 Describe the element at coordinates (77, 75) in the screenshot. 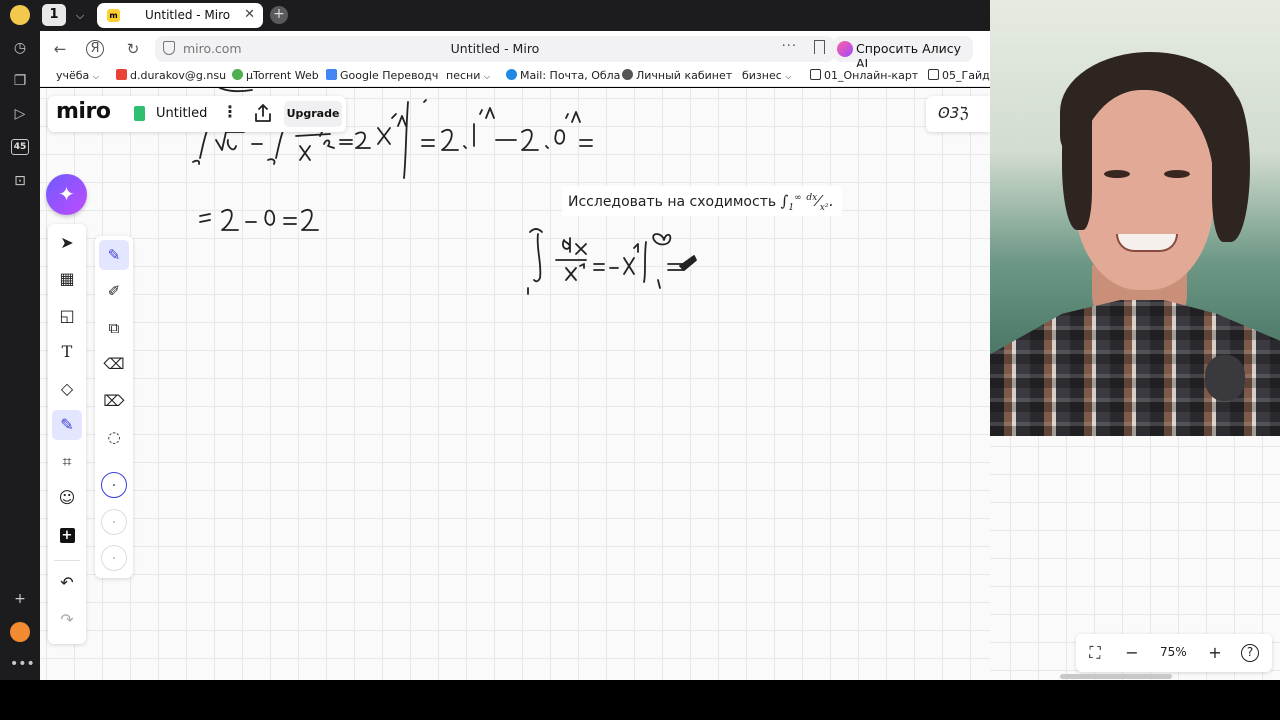

I see `bookmark-folder-study: учёба ⌵` at that location.